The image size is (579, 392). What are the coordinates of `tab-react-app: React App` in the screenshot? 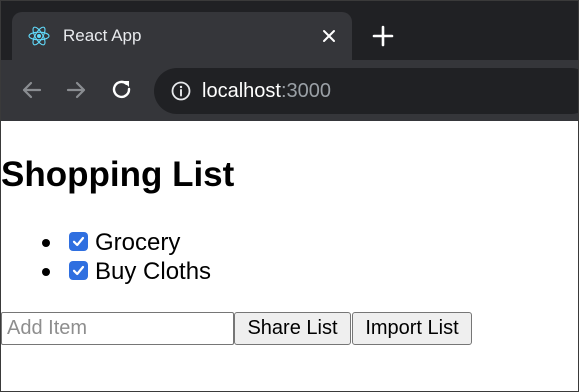 It's located at (182, 36).